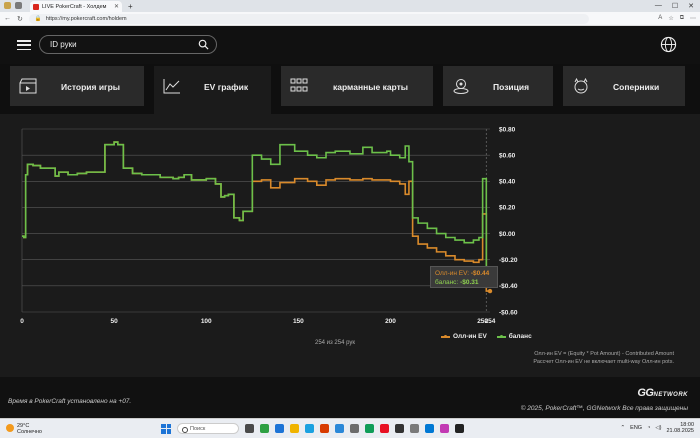 This screenshot has height=438, width=700. I want to click on ev-point, so click(490, 291).